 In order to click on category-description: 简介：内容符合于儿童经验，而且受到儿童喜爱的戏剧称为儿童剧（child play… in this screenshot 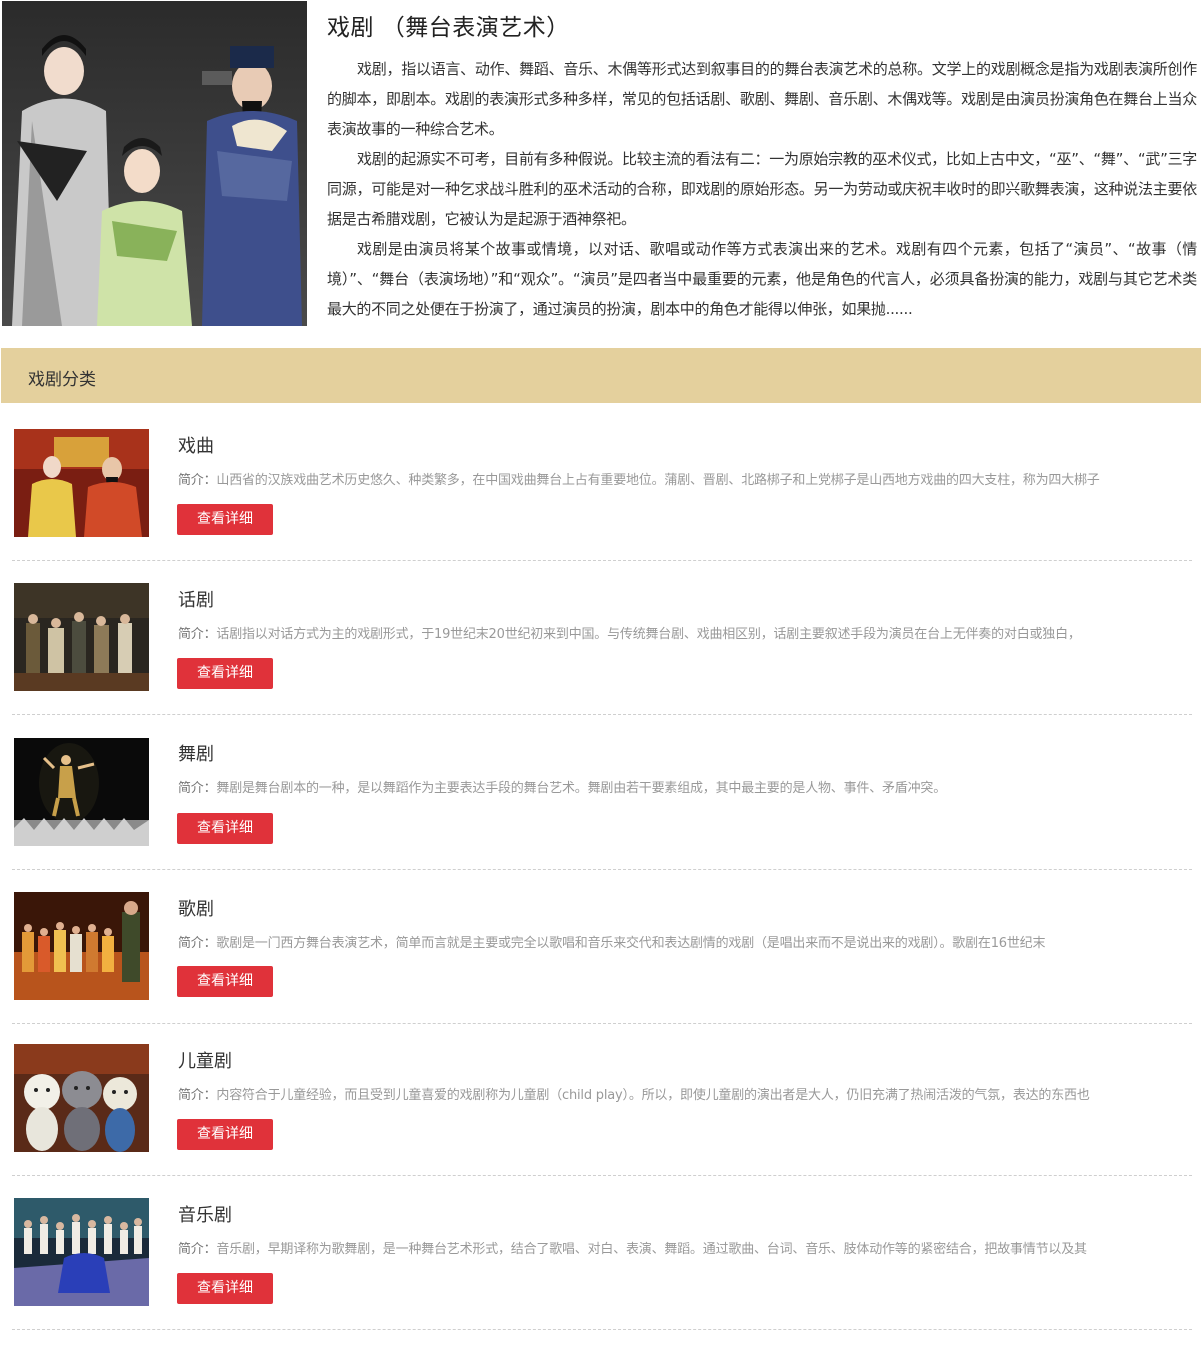, I will do `click(684, 1093)`.